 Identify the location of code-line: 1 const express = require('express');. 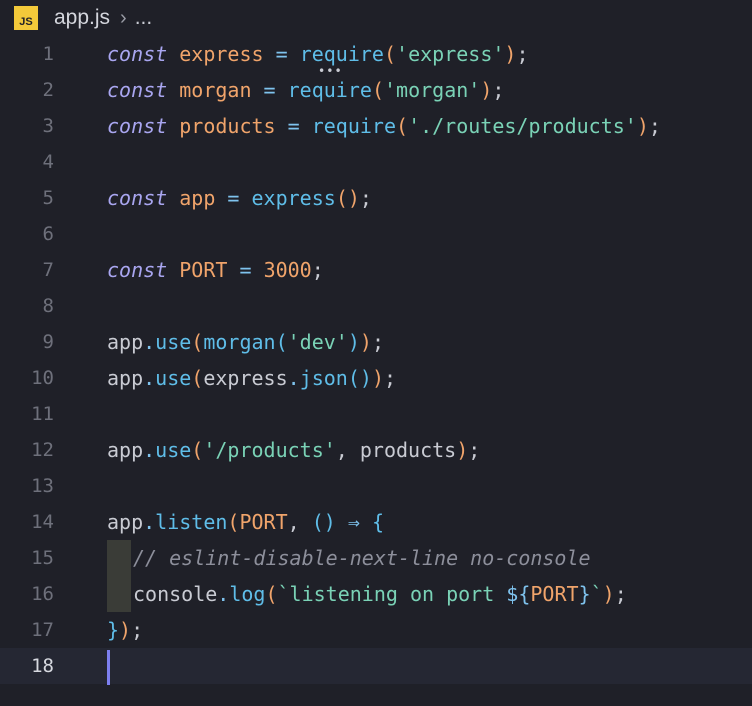
(376, 54).